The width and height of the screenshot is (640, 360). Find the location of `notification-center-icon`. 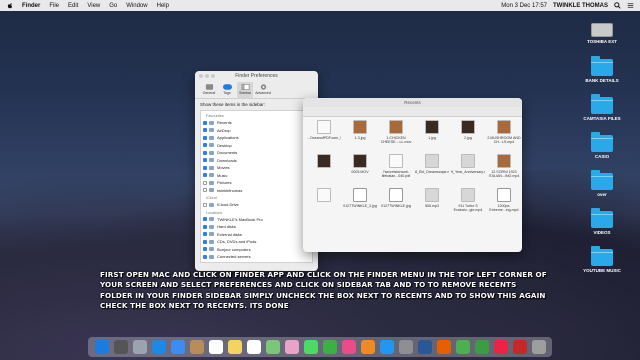

notification-center-icon is located at coordinates (630, 5).